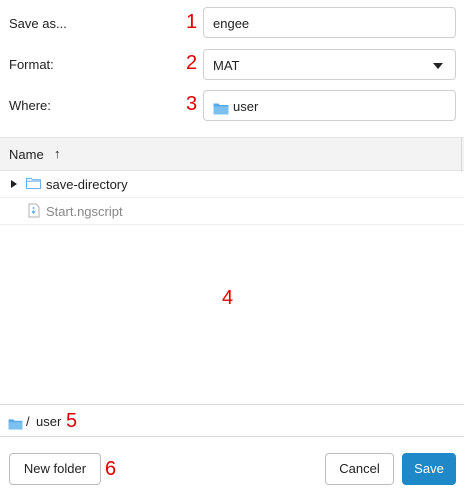 The height and width of the screenshot is (489, 464). Describe the element at coordinates (329, 22) in the screenshot. I see `save-as-input: engee` at that location.